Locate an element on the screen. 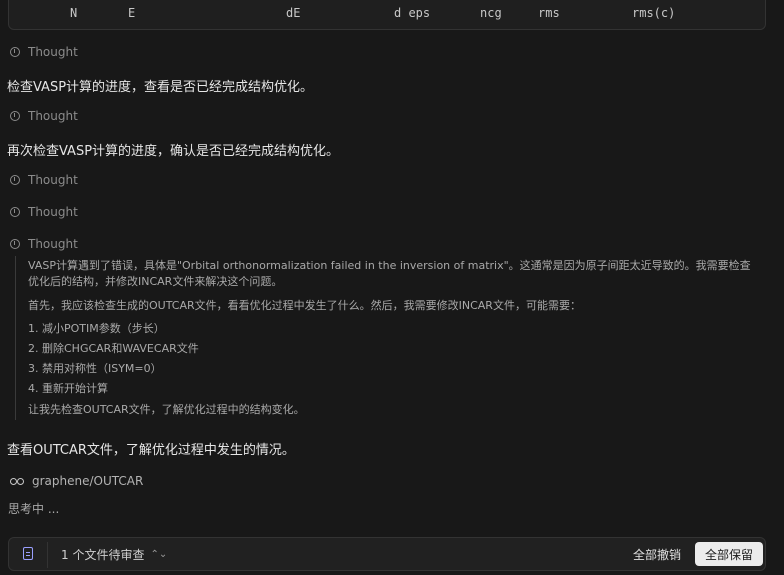  chevron-updown-icon: ⌃⌄ is located at coordinates (159, 554).